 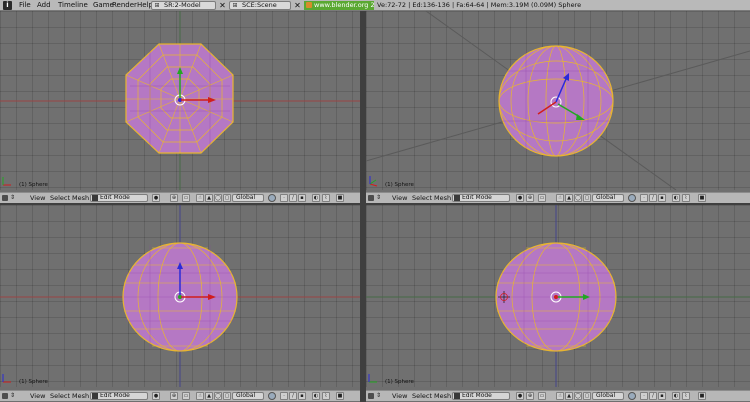 I want to click on menu-render: Render, so click(x=124, y=5).